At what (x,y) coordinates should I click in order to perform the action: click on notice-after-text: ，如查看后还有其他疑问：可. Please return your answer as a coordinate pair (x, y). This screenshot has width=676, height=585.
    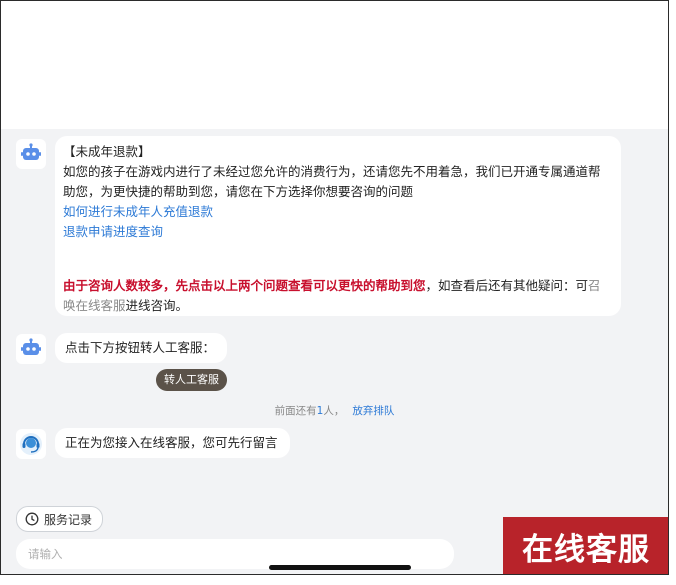
    Looking at the image, I should click on (507, 285).